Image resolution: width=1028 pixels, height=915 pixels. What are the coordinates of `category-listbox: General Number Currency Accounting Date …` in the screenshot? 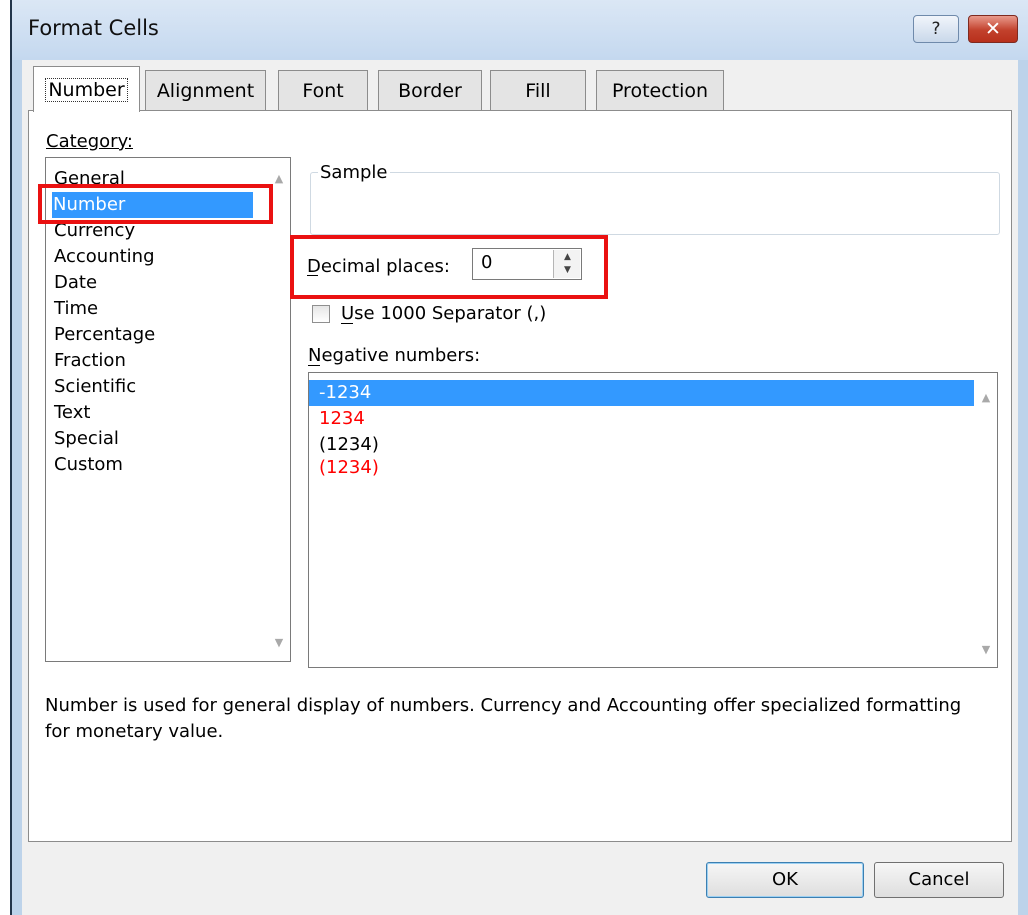 It's located at (168, 409).